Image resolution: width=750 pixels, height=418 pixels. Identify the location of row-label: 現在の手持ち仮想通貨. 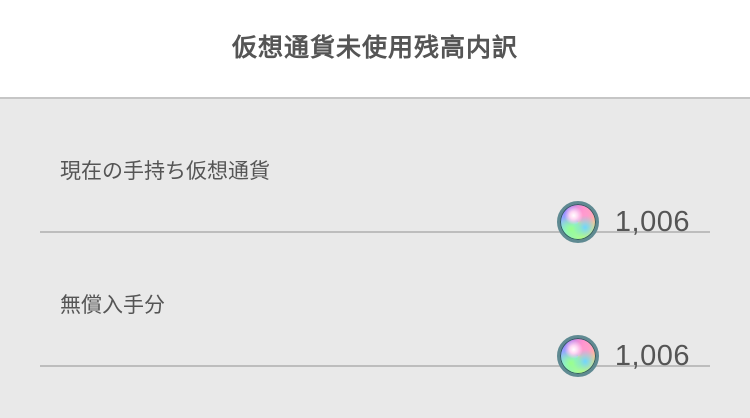
(165, 171).